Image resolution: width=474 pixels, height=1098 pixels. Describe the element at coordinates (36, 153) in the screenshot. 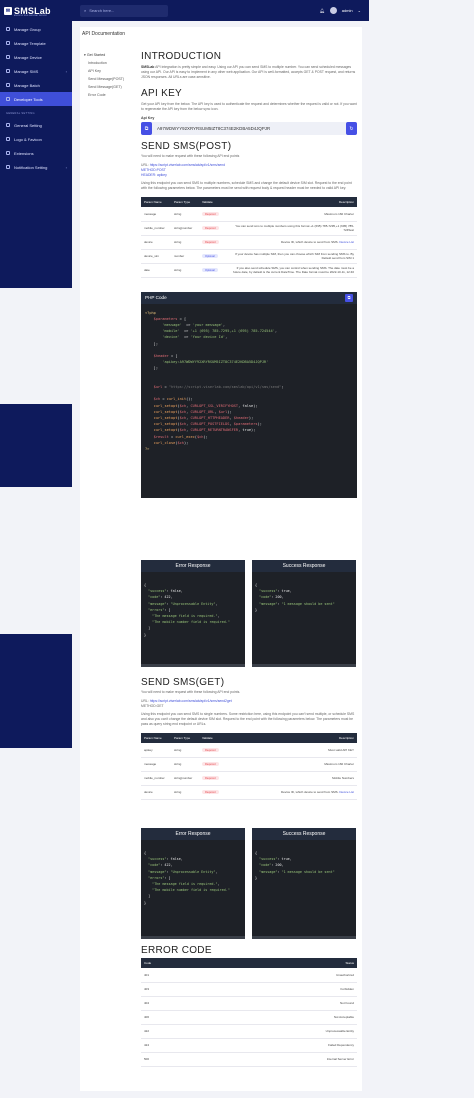

I see `sidebar-item: Extensions` at that location.